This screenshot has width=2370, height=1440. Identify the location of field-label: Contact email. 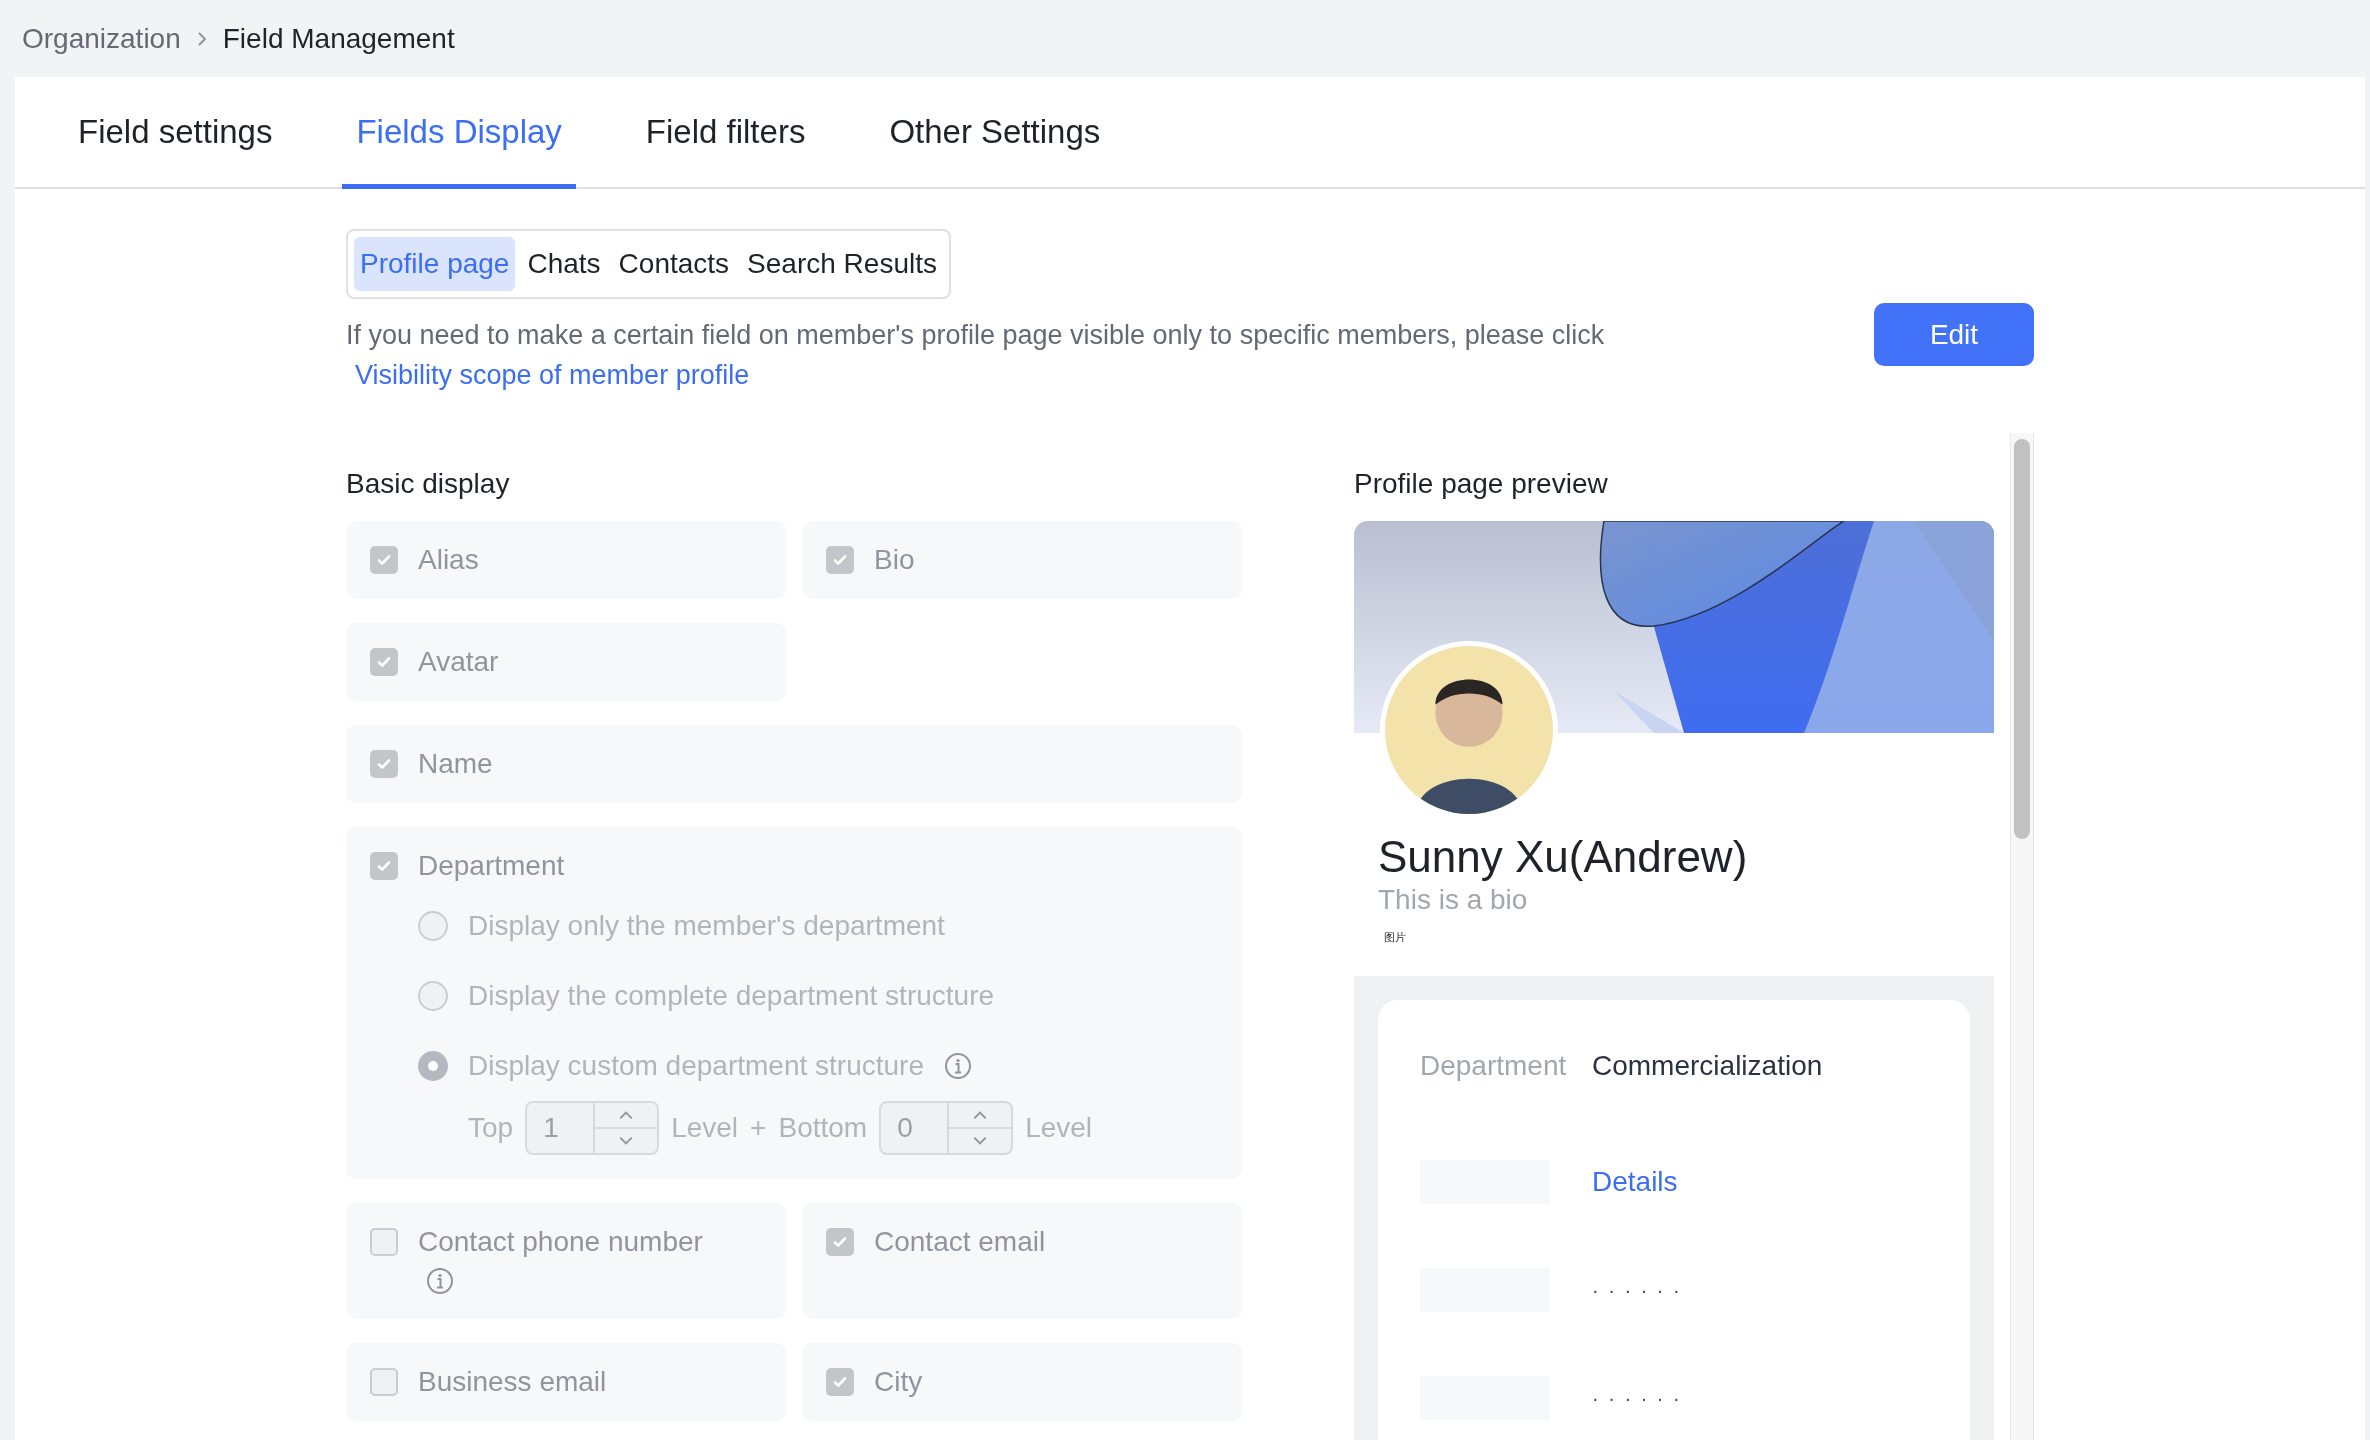
(960, 1242).